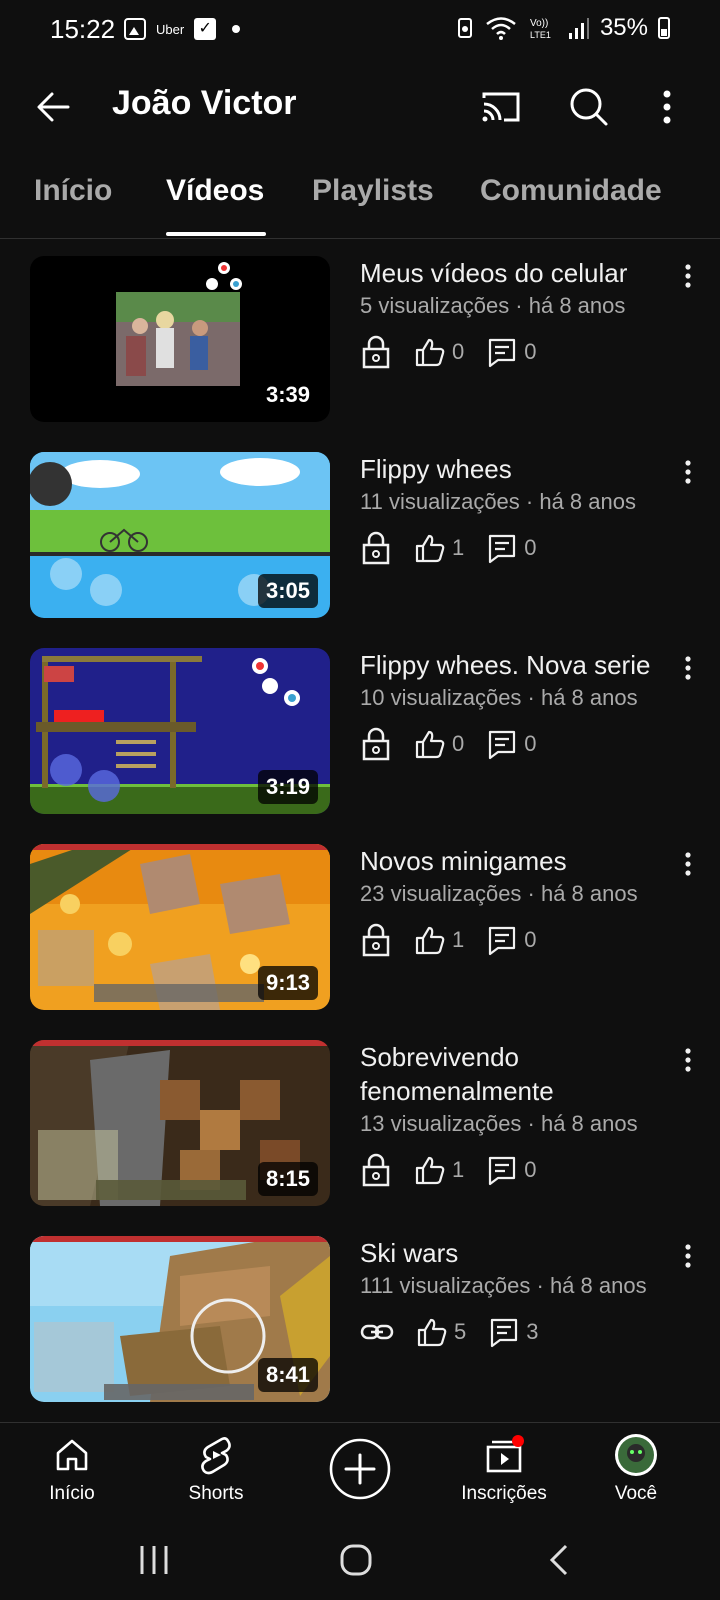  I want to click on battery-icon, so click(664, 28).